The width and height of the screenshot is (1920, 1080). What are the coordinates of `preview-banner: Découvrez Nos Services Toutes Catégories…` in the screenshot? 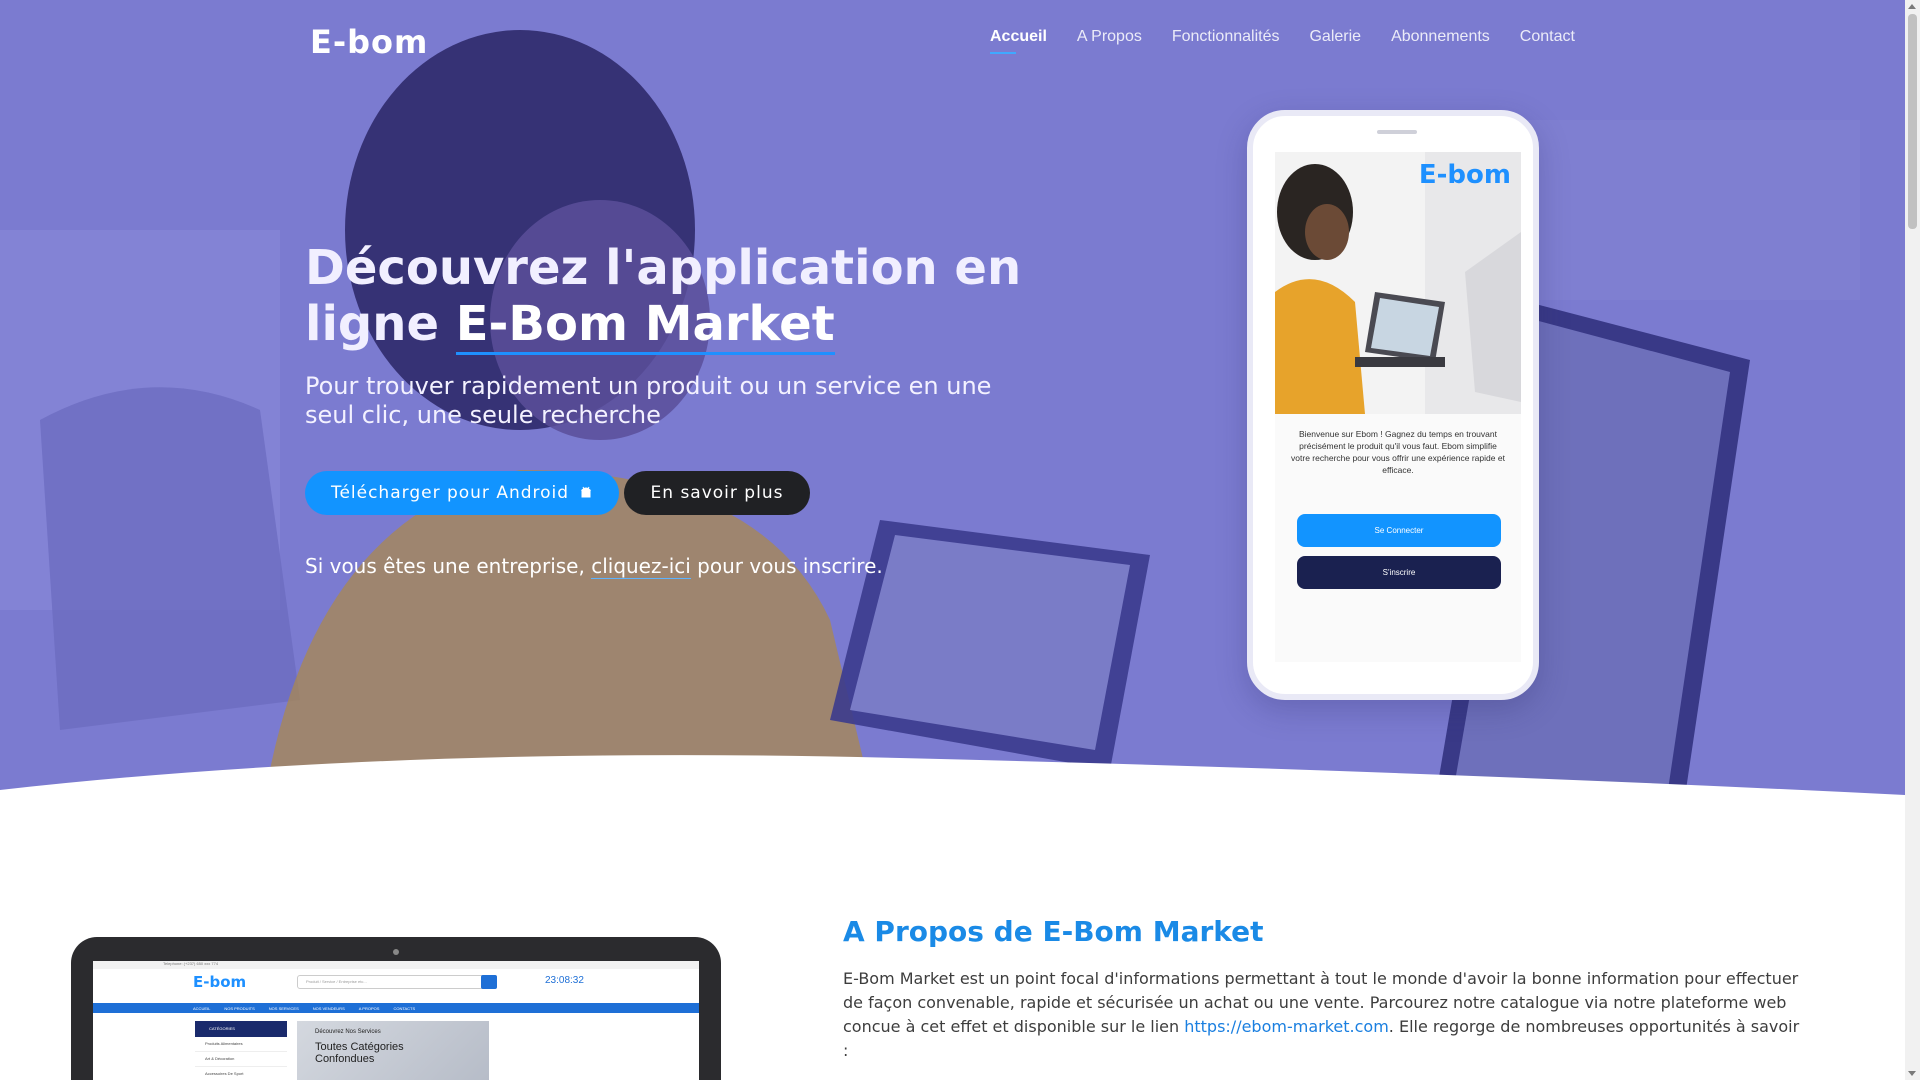 It's located at (393, 1050).